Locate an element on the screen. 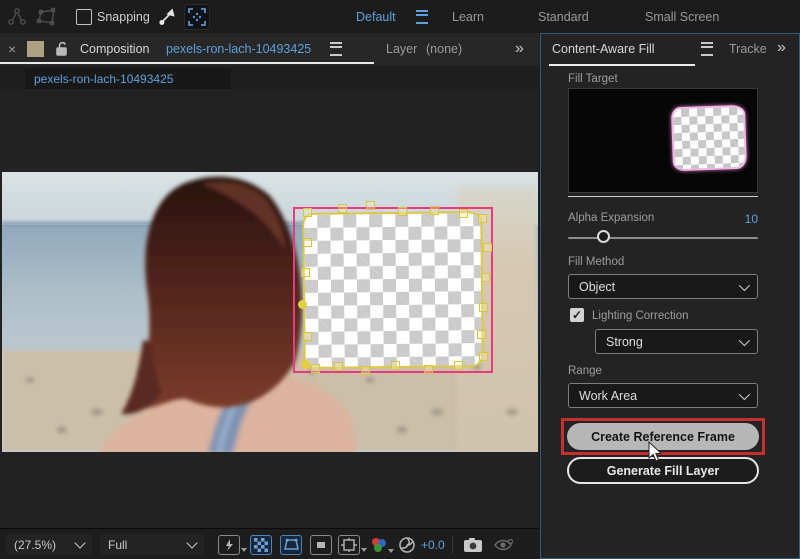 The height and width of the screenshot is (559, 800). mouse-cursor is located at coordinates (655, 451).